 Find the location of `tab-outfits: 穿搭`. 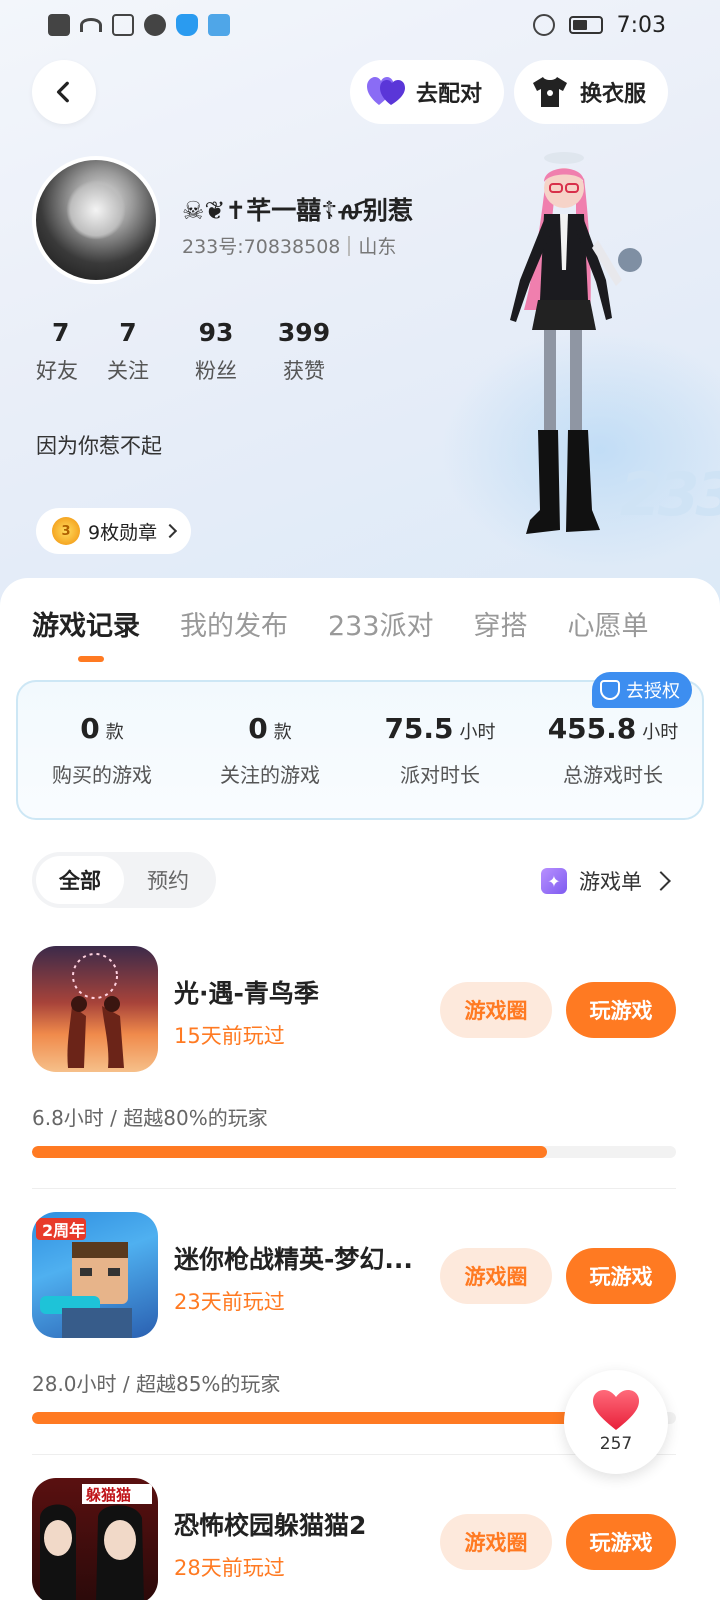

tab-outfits: 穿搭 is located at coordinates (501, 623).